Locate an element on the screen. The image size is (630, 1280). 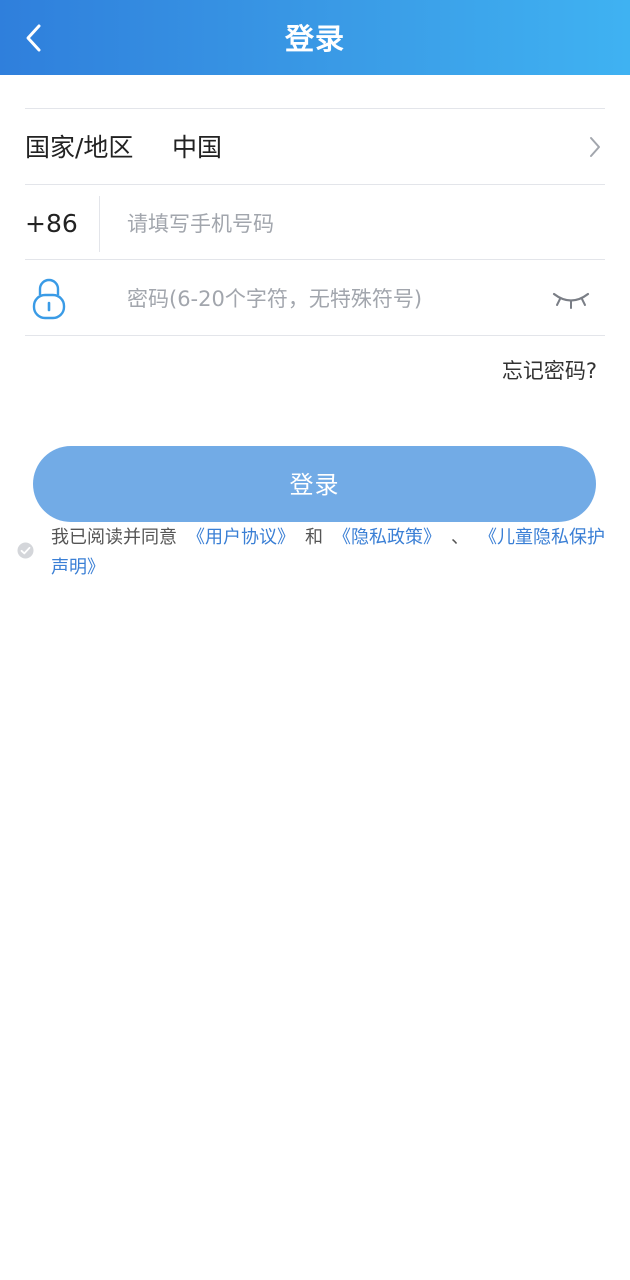
agreement-and: 和 is located at coordinates (314, 537).